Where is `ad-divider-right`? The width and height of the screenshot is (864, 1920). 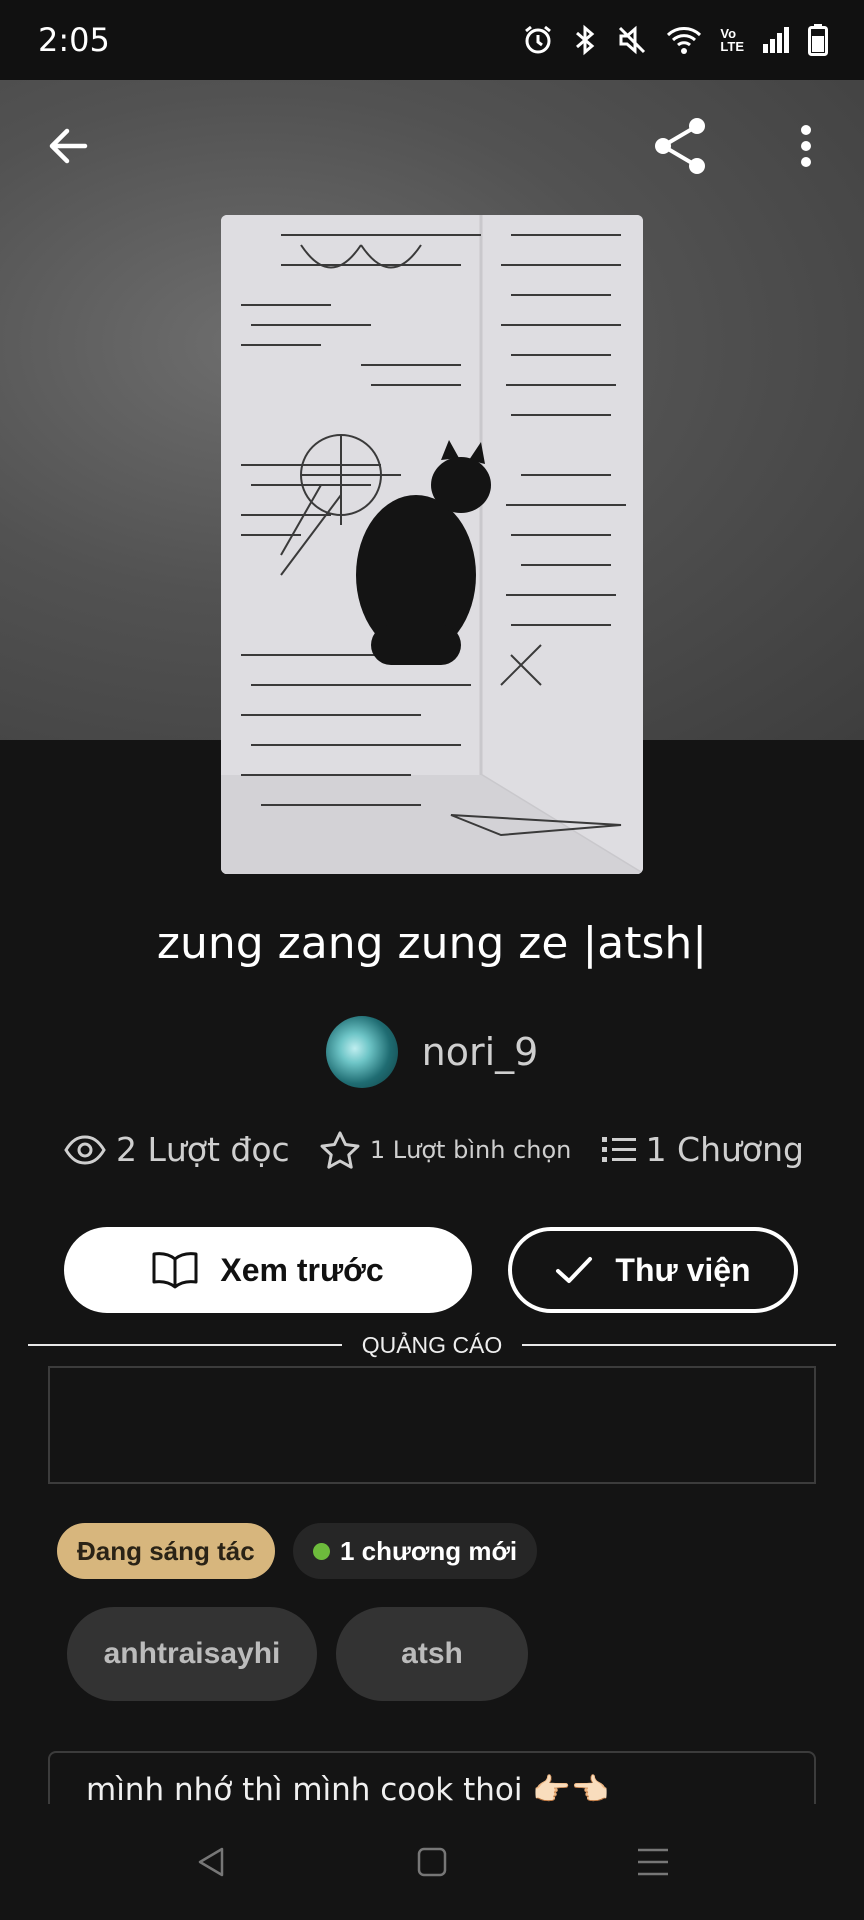 ad-divider-right is located at coordinates (679, 1345).